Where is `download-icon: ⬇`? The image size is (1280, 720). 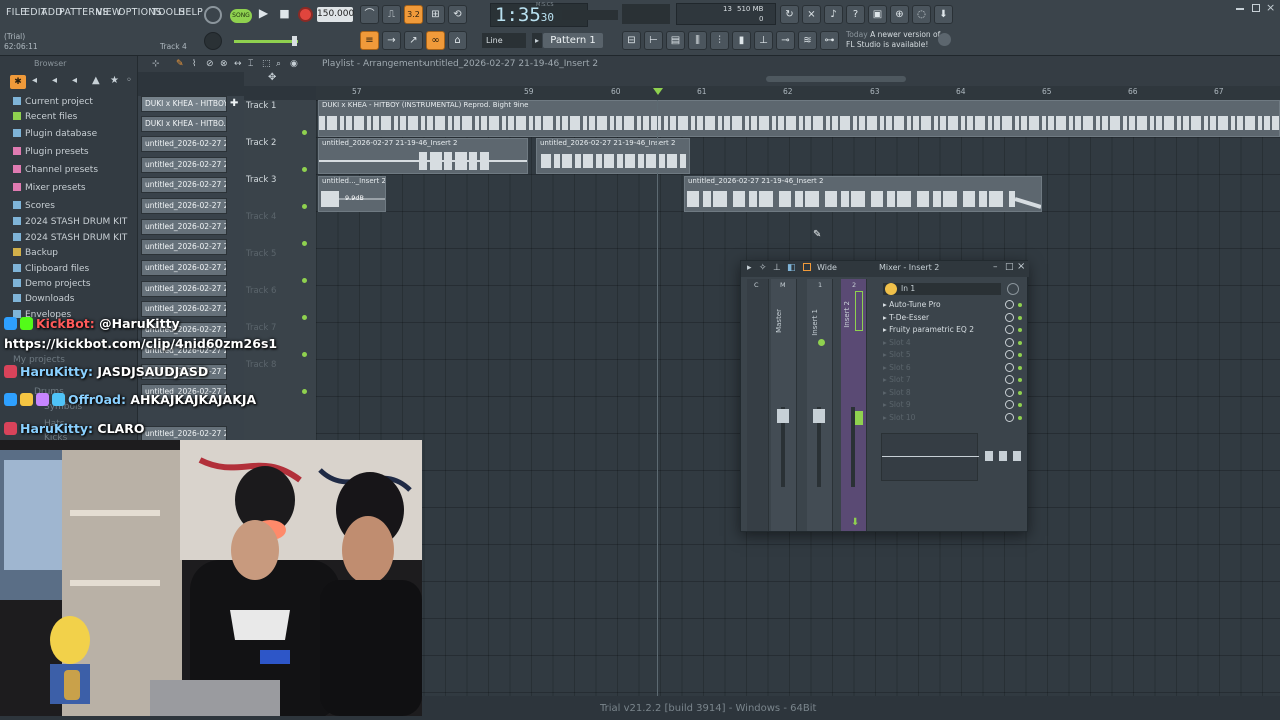
download-icon: ⬇ is located at coordinates (943, 14).